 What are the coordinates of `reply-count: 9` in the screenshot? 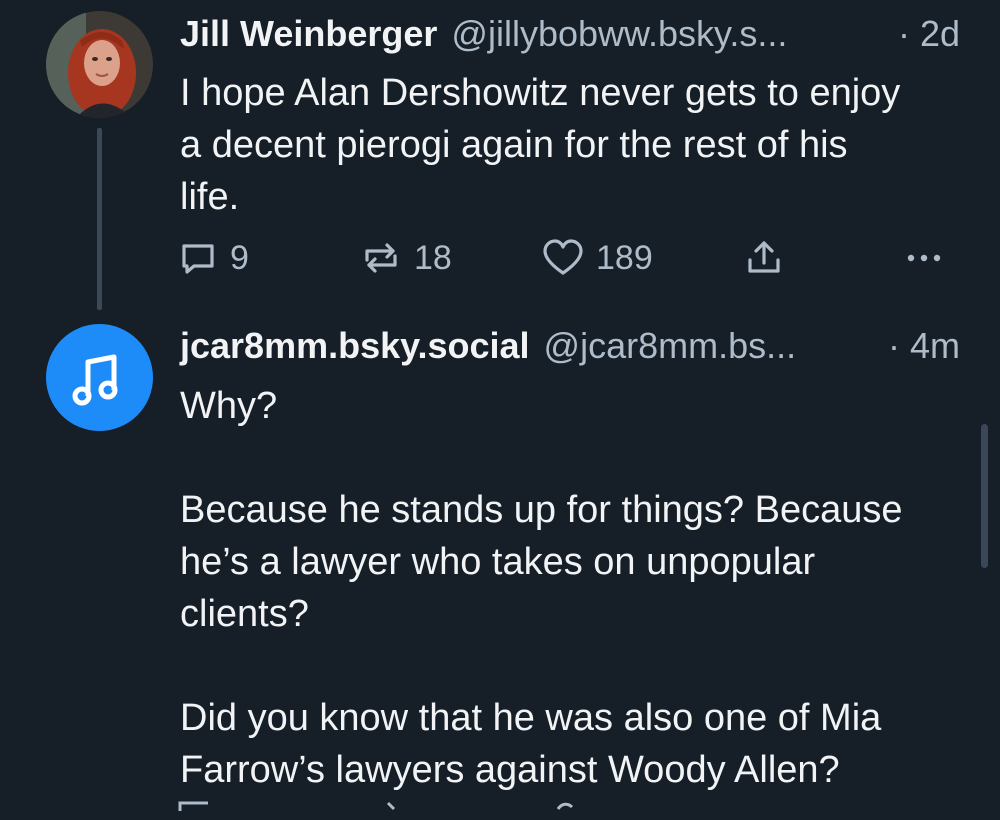 It's located at (239, 257).